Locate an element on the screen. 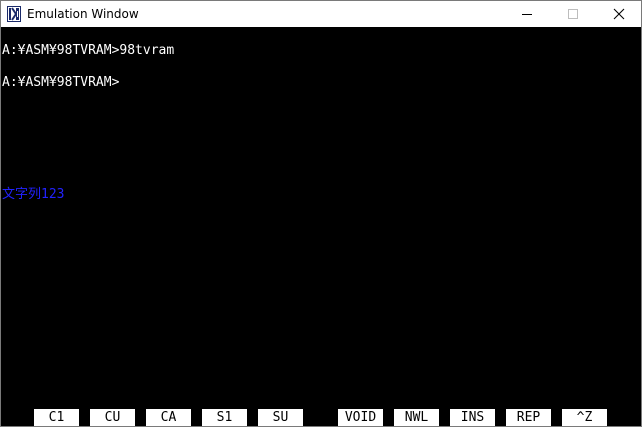 The height and width of the screenshot is (427, 642). fkey-void: VOID is located at coordinates (360, 417).